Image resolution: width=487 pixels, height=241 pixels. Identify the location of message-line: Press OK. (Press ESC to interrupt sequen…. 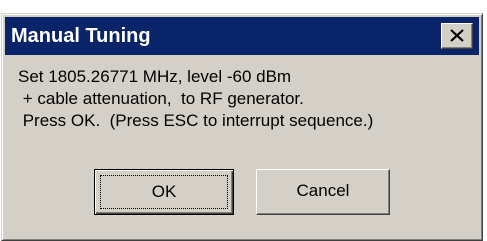
(196, 120).